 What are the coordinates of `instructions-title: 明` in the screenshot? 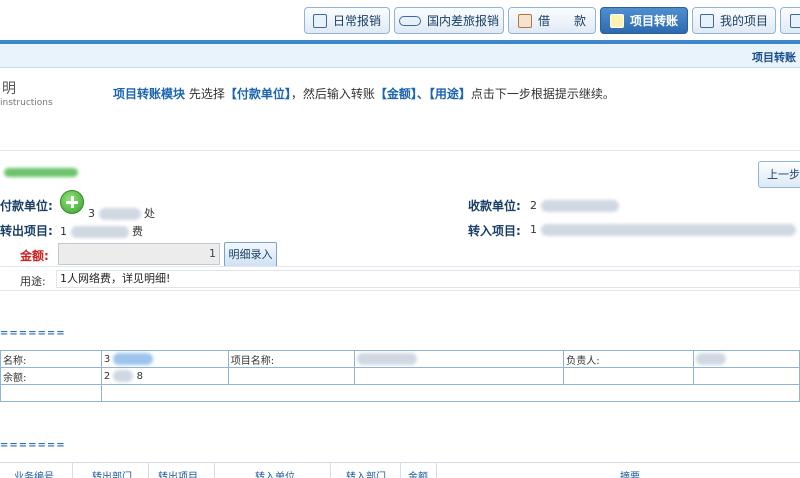 It's located at (9, 89).